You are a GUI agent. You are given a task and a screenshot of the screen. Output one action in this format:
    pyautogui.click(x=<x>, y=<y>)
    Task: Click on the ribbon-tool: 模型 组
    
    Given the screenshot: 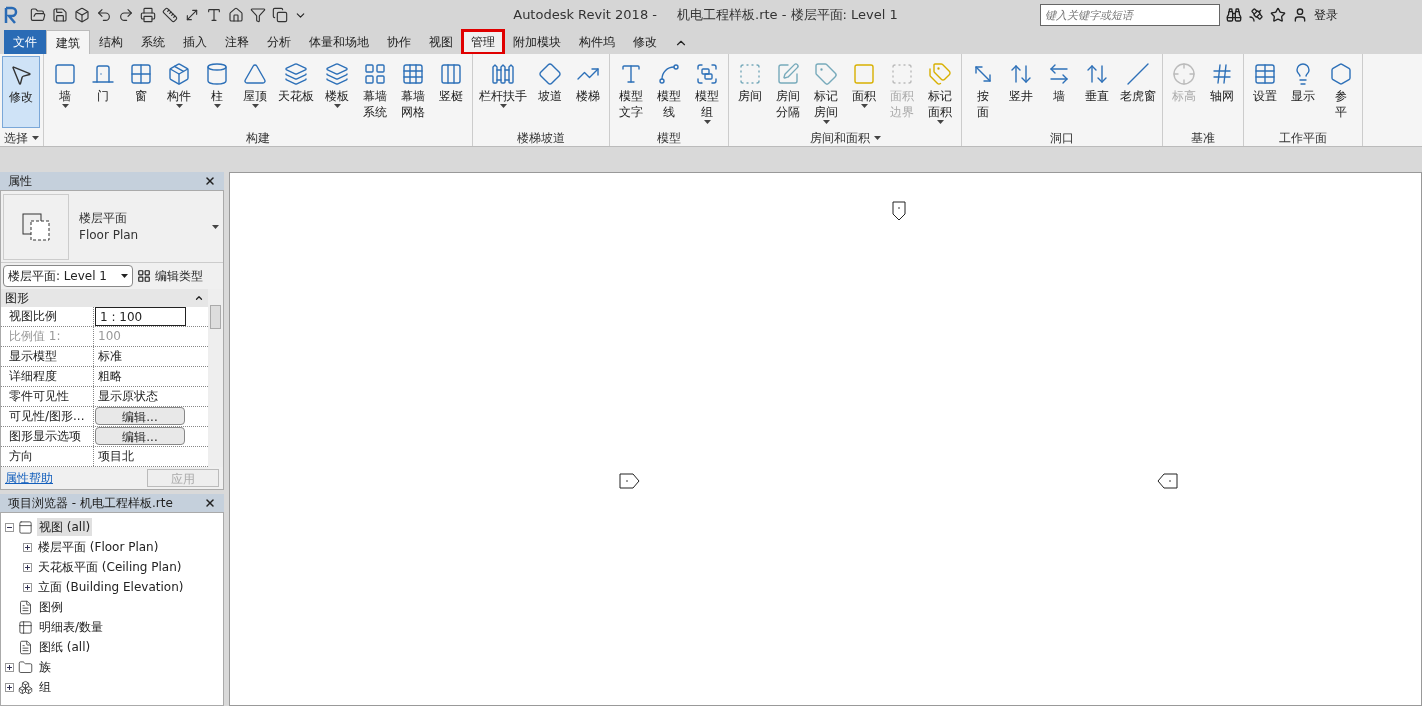 What is the action you would take?
    pyautogui.click(x=707, y=92)
    